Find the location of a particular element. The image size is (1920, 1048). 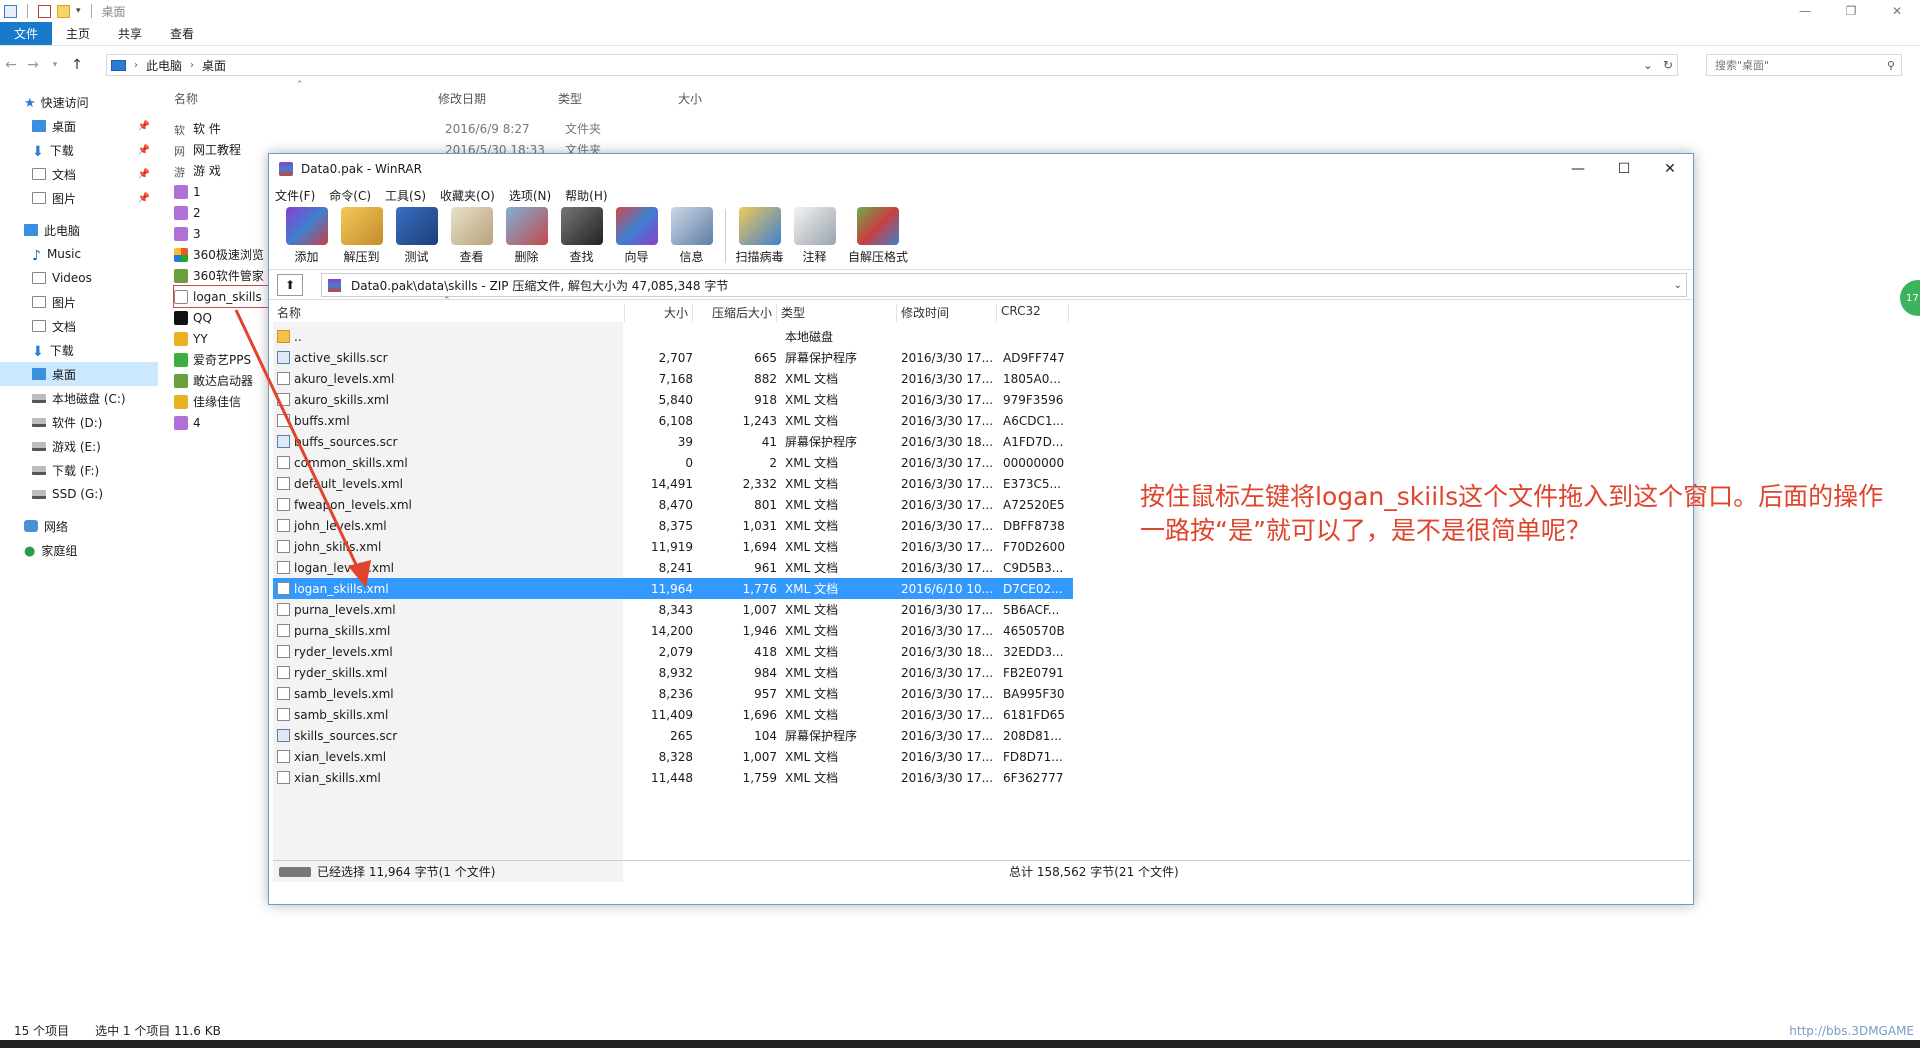

breadcrumb-this-pc: 此电脑 is located at coordinates (164, 65).